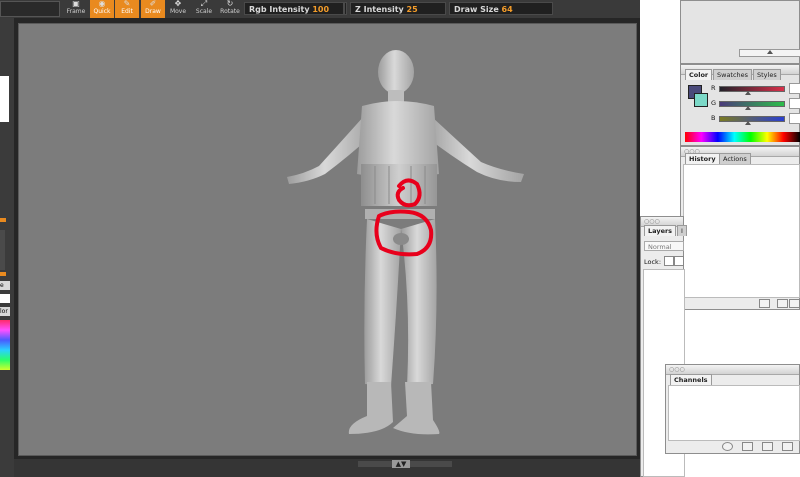 This screenshot has width=800, height=477. What do you see at coordinates (734, 413) in the screenshot?
I see `channels-list` at bounding box center [734, 413].